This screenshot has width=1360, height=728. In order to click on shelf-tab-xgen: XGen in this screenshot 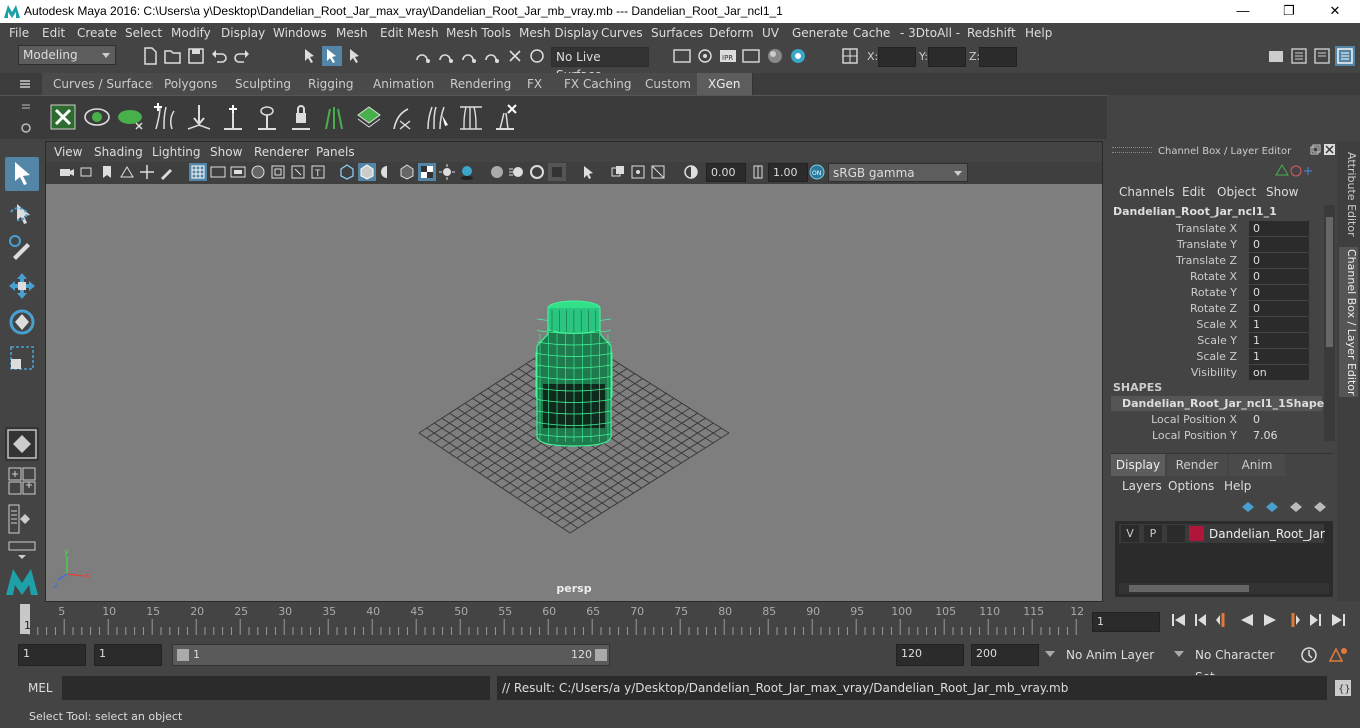, I will do `click(725, 84)`.